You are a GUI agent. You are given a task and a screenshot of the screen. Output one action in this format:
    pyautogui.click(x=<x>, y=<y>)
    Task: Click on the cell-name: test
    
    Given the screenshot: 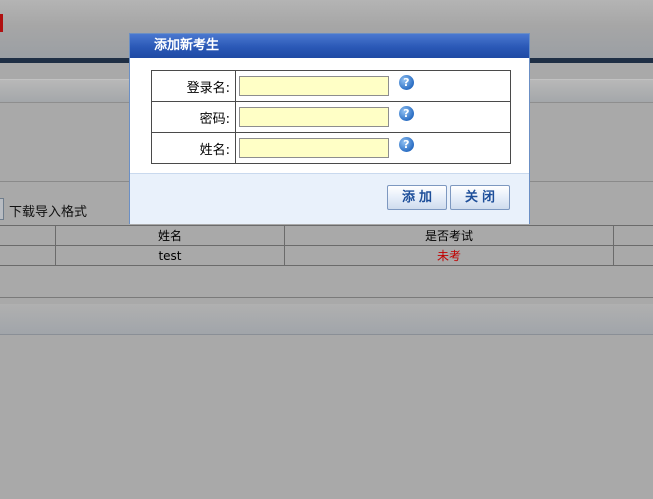 What is the action you would take?
    pyautogui.click(x=170, y=255)
    